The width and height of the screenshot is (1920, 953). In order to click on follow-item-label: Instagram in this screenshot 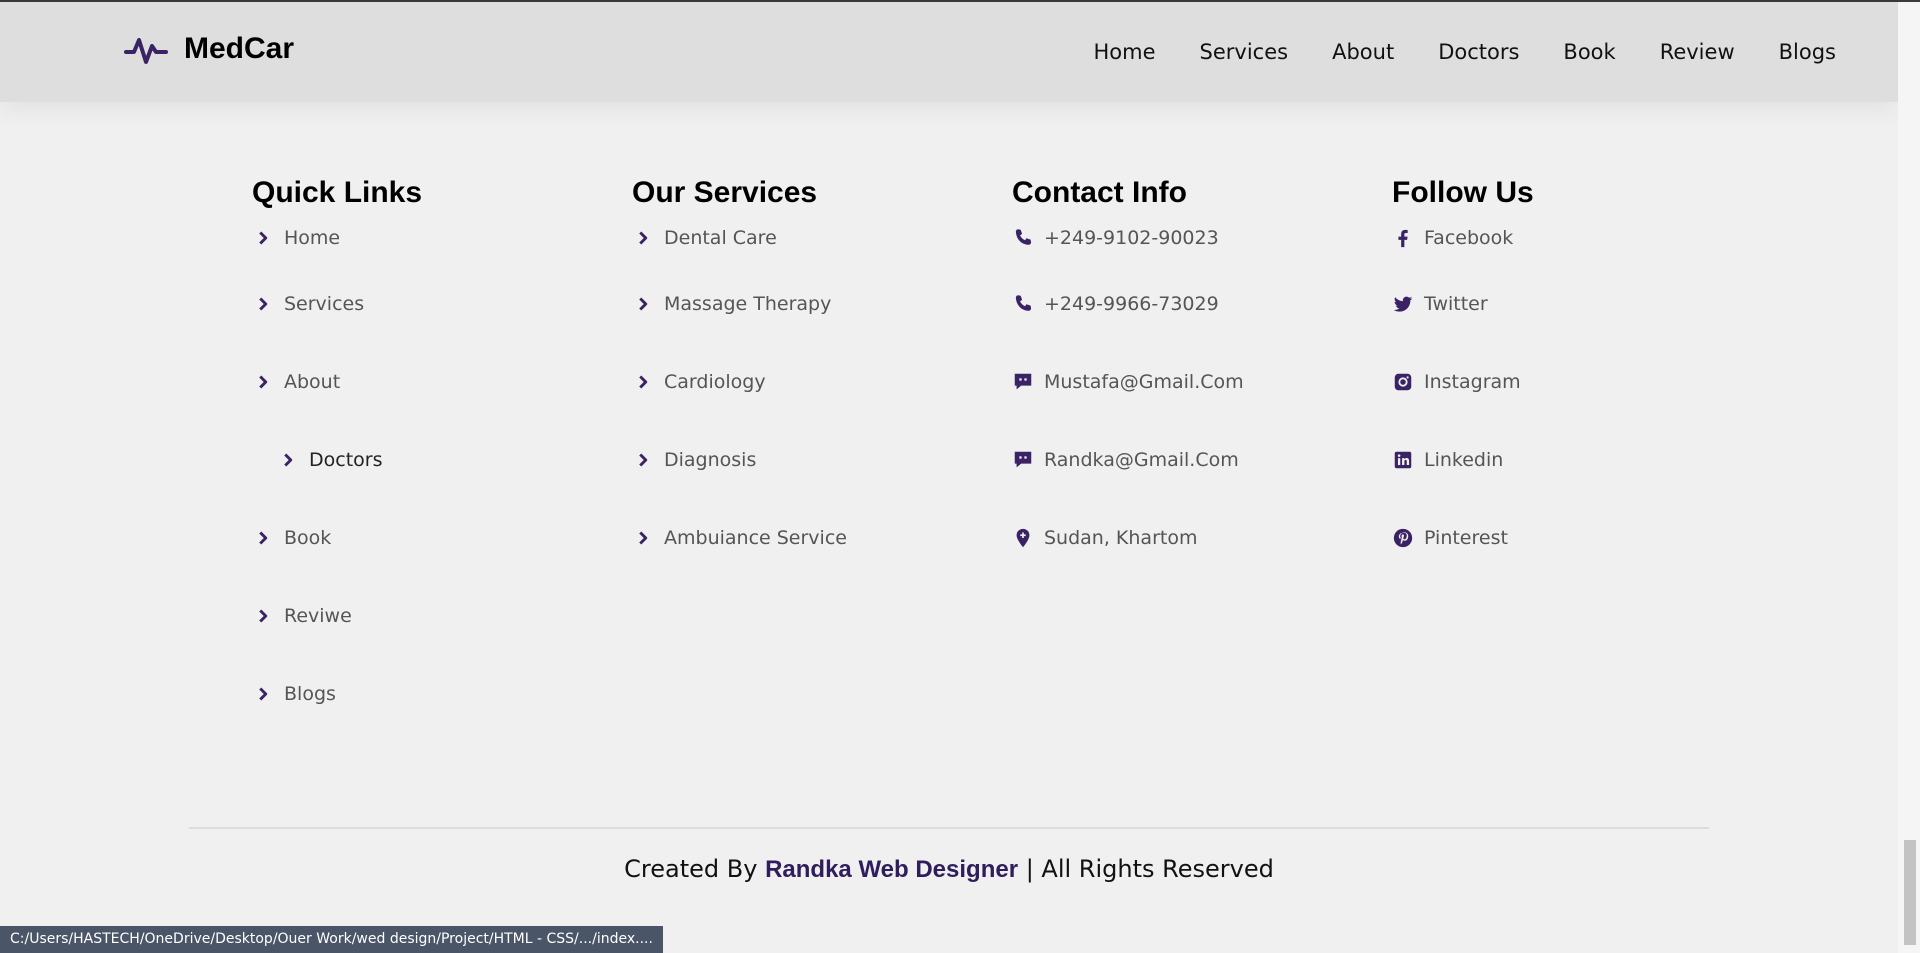, I will do `click(1472, 382)`.